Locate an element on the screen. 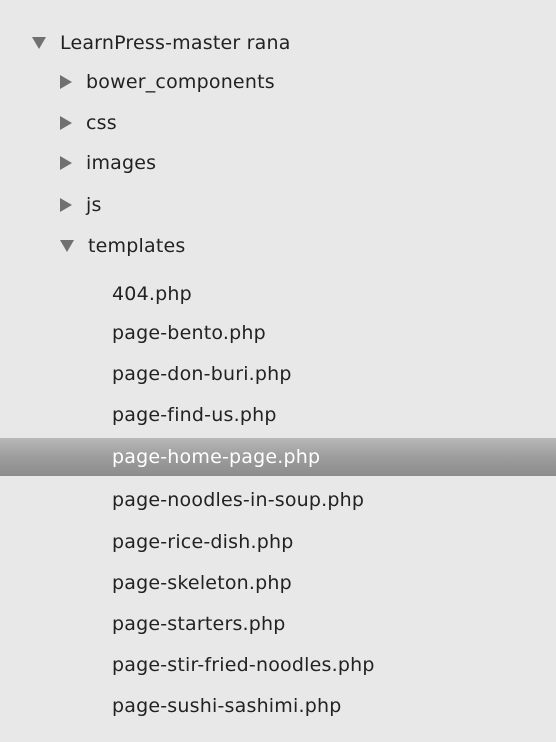 The height and width of the screenshot is (742, 556). tree-item-label: bower_components is located at coordinates (180, 82).